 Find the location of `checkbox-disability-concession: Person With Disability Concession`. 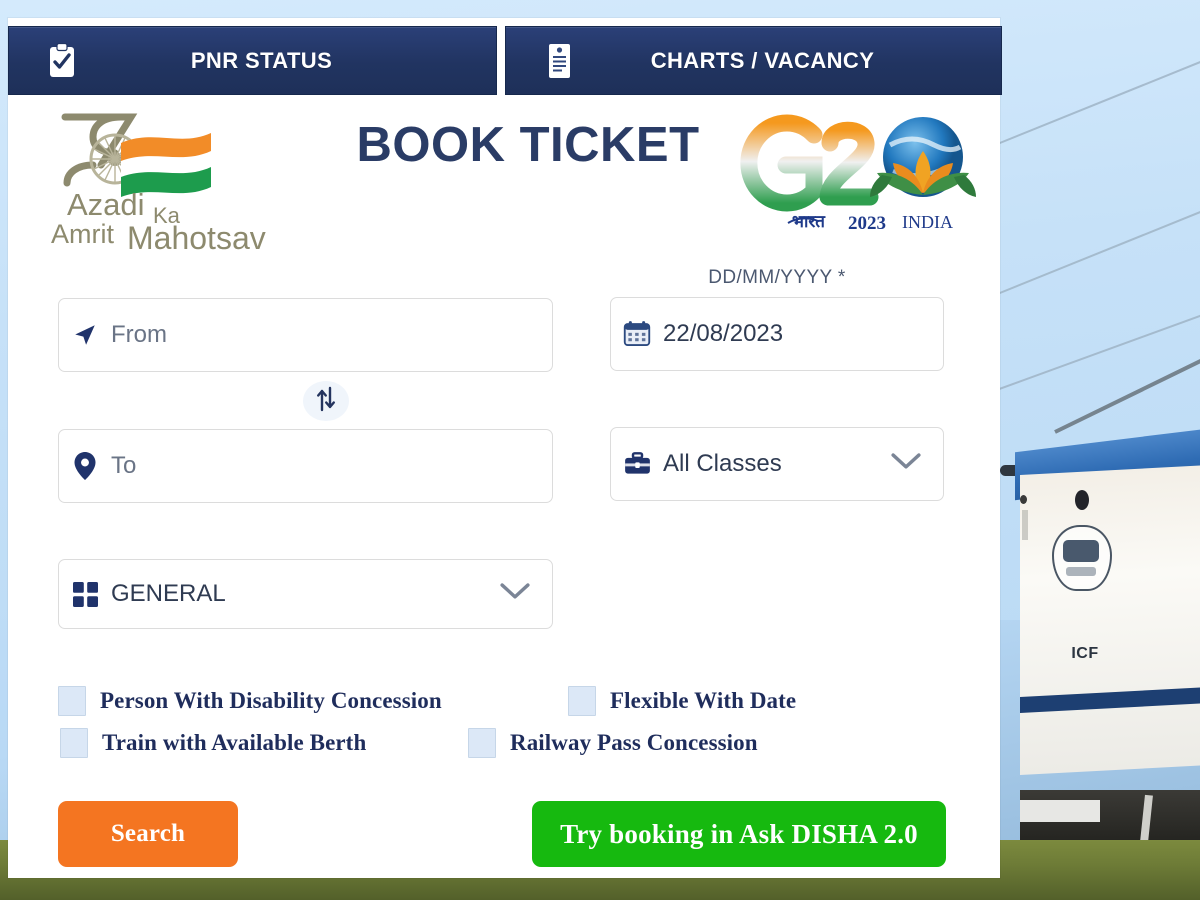

checkbox-disability-concession: Person With Disability Concession is located at coordinates (250, 701).